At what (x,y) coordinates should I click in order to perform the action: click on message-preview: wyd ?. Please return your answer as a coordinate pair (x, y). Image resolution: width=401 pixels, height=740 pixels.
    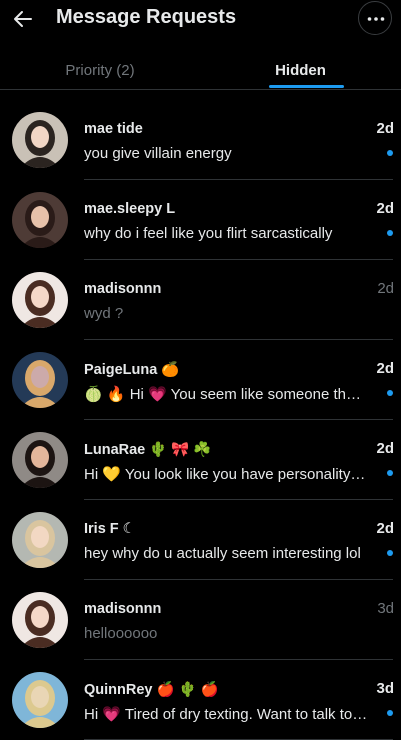
    Looking at the image, I should click on (104, 313).